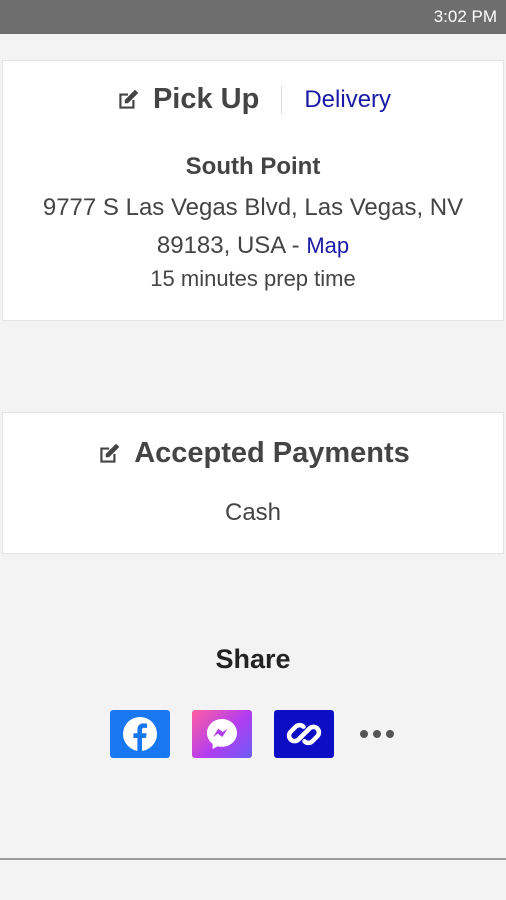 This screenshot has width=506, height=900. I want to click on pickup-option: Pick Up, so click(187, 99).